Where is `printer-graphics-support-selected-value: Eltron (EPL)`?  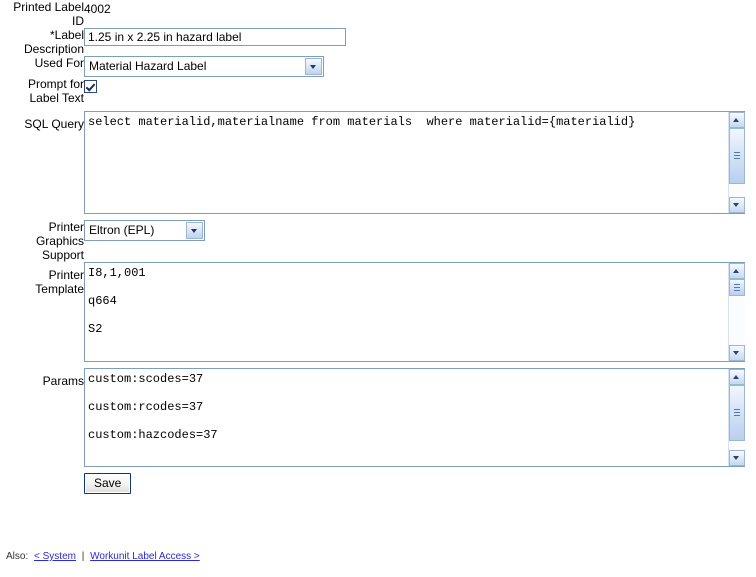 printer-graphics-support-selected-value: Eltron (EPL) is located at coordinates (122, 230).